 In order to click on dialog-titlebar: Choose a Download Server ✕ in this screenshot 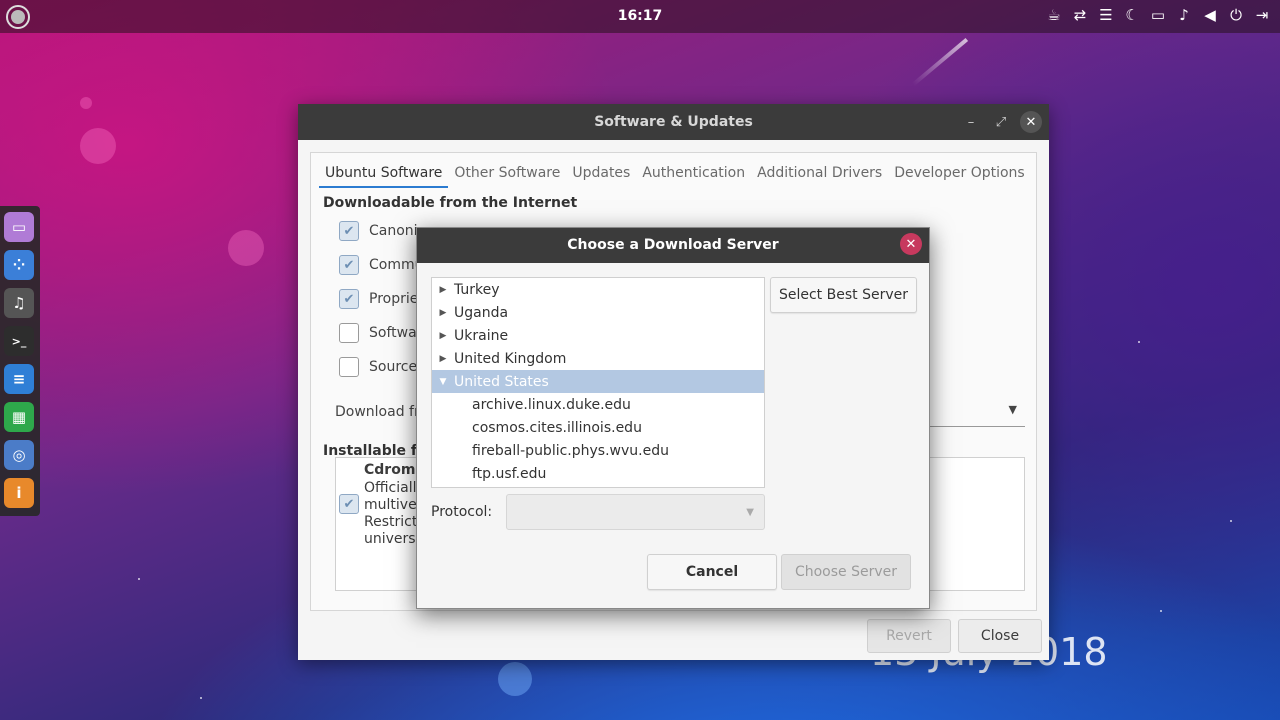, I will do `click(673, 245)`.